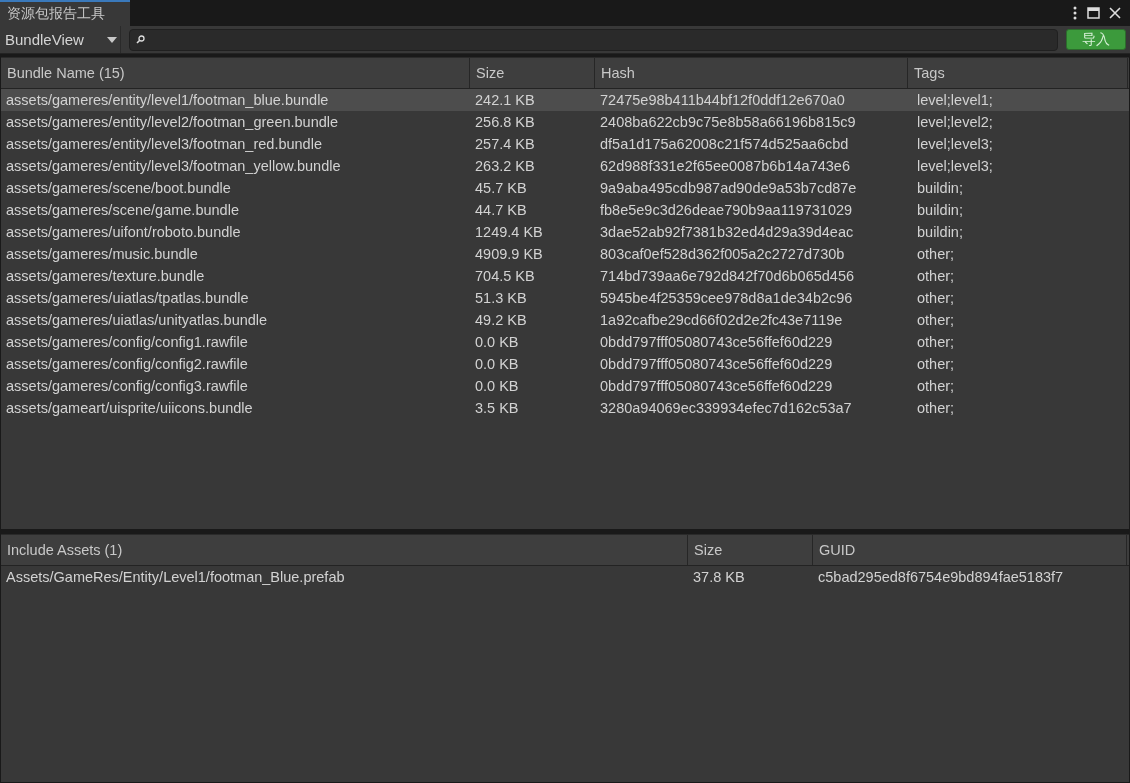 This screenshot has height=783, width=1130. I want to click on table-row: assets/gameres/entity/level3/footman_yellow.bundle 263.2 KB 62d988f331e2f65ee0087b6b14a743e6 level;level3;, so click(565, 166).